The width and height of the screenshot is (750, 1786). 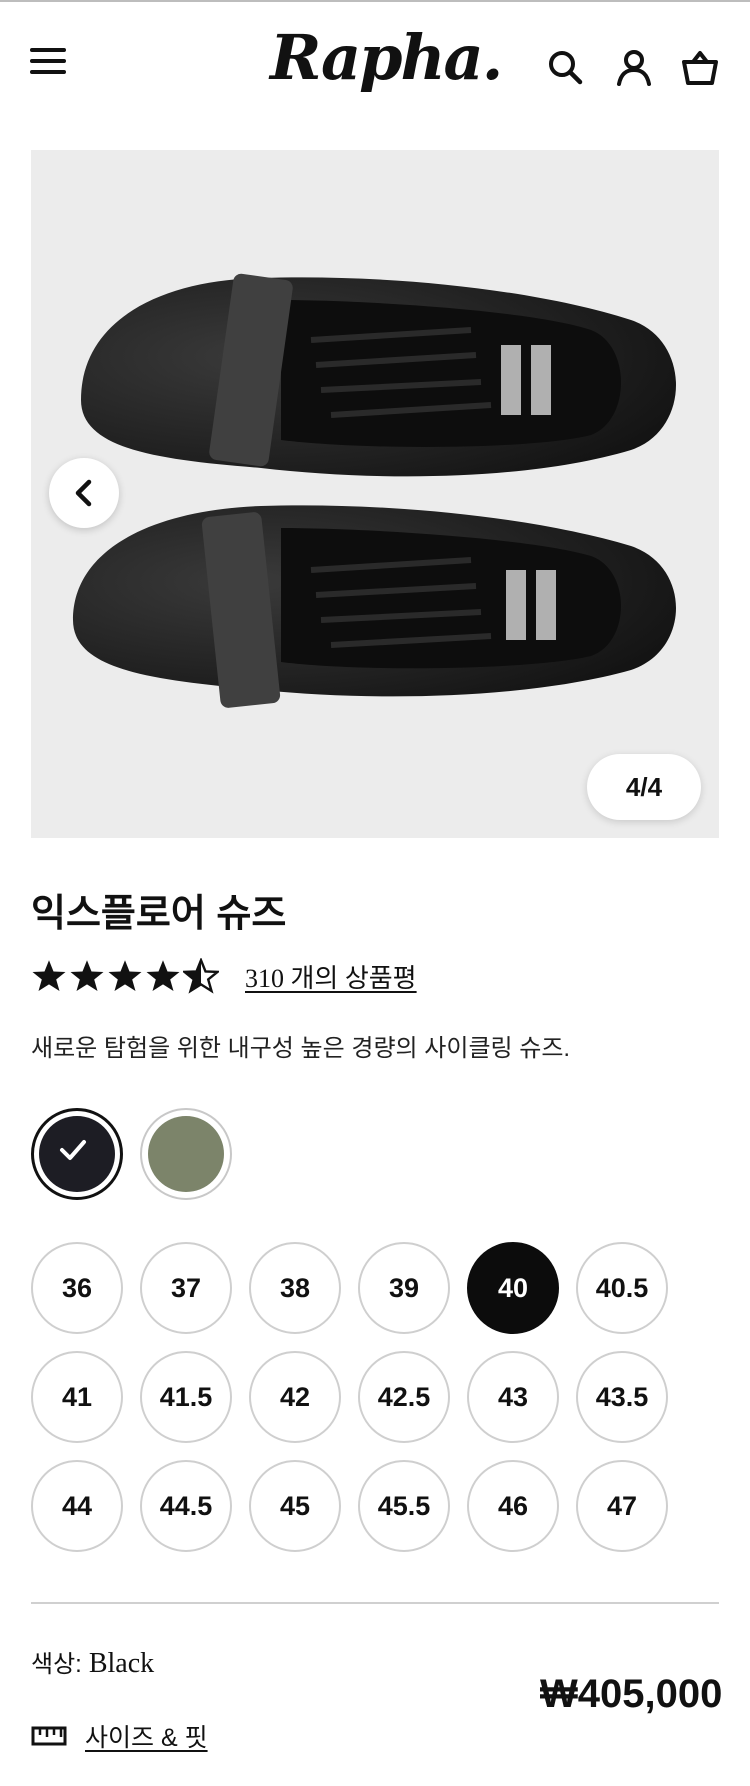 What do you see at coordinates (73, 1150) in the screenshot?
I see `checkmark-icon` at bounding box center [73, 1150].